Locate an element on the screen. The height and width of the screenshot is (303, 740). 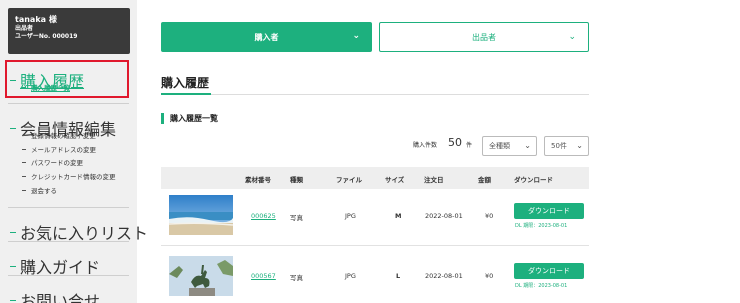
sidebar-item-edit-registration: 登録情報の確認 / 変更 is located at coordinates (59, 135).